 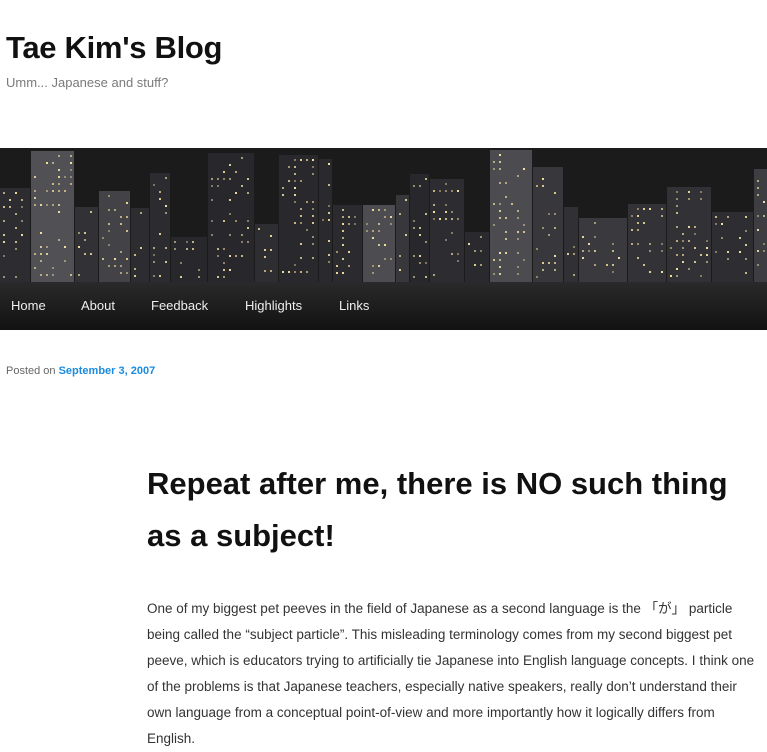 I want to click on nav-item-home: Home, so click(x=28, y=305).